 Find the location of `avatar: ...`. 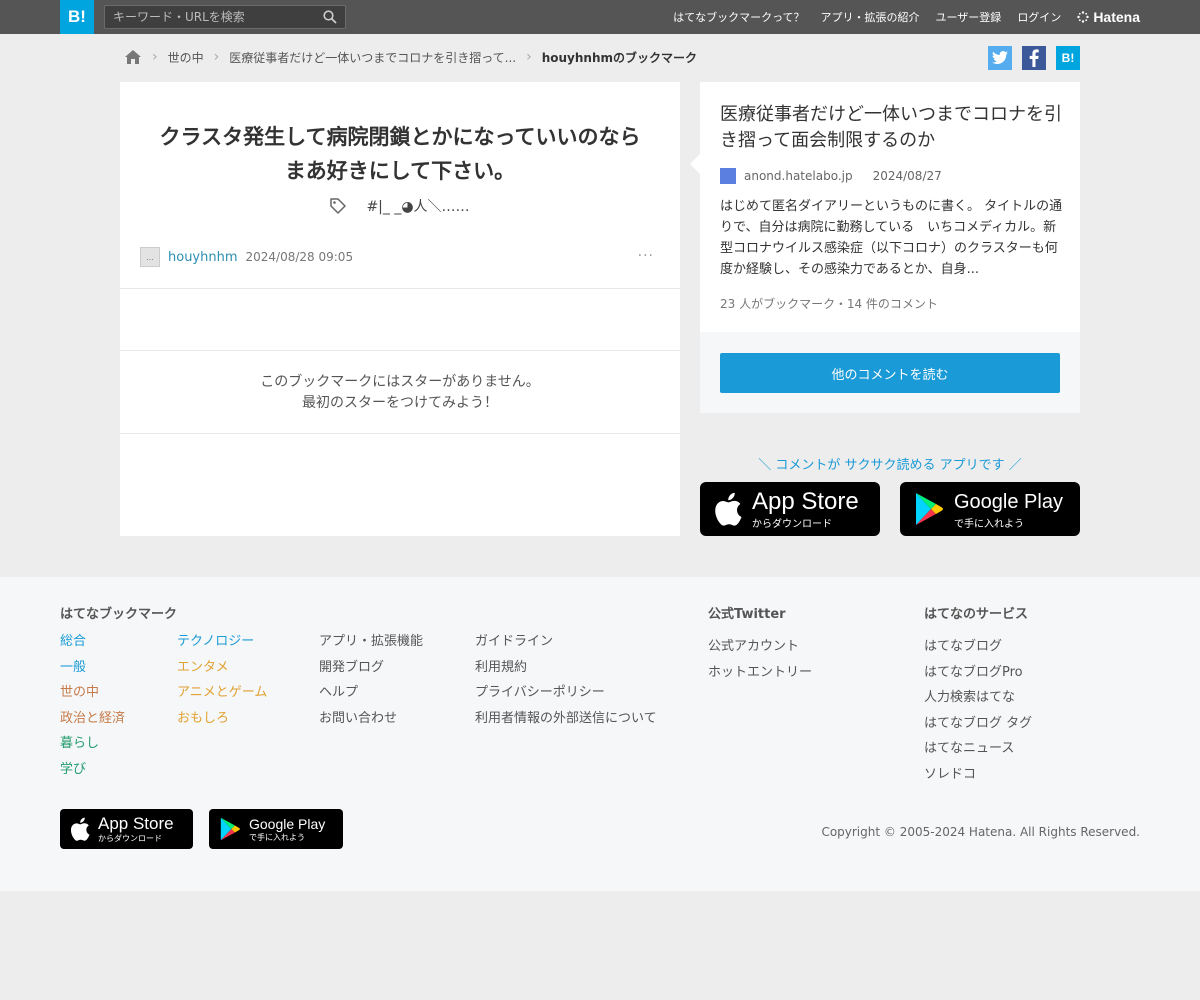

avatar: ... is located at coordinates (150, 257).